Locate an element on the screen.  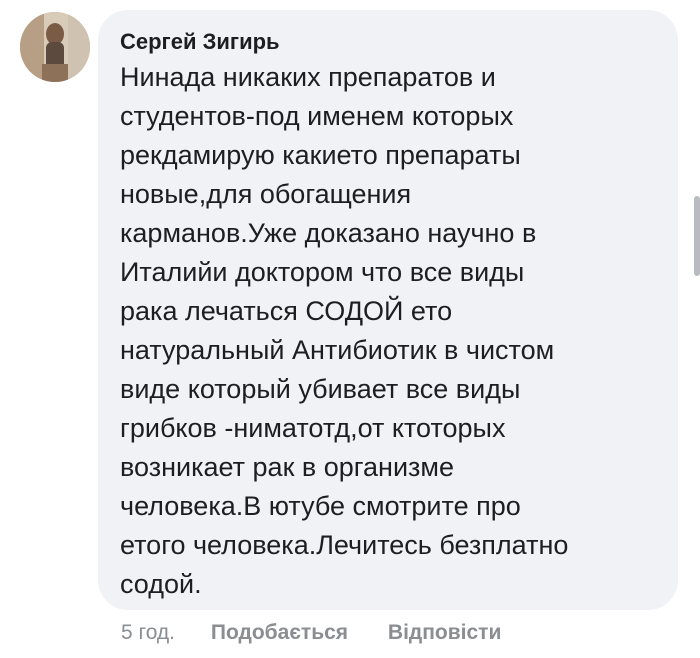
comment-author: Сергей Зигирь is located at coordinates (388, 42).